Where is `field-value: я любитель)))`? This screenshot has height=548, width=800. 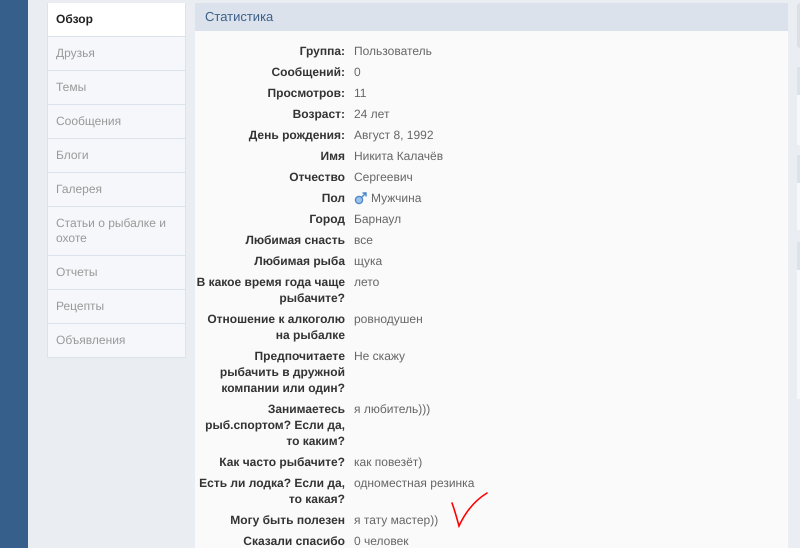 field-value: я любитель))) is located at coordinates (392, 409).